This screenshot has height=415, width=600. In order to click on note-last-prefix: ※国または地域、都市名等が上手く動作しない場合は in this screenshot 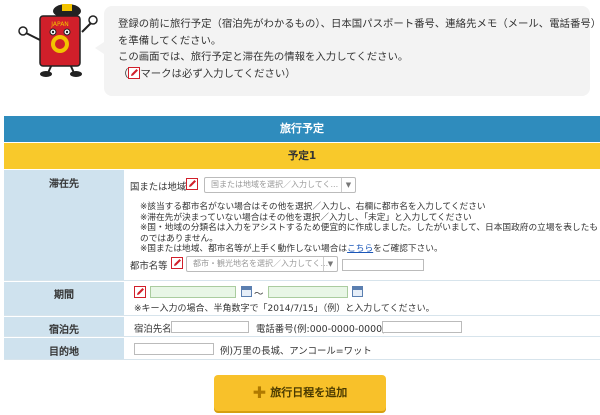, I will do `click(244, 249)`.